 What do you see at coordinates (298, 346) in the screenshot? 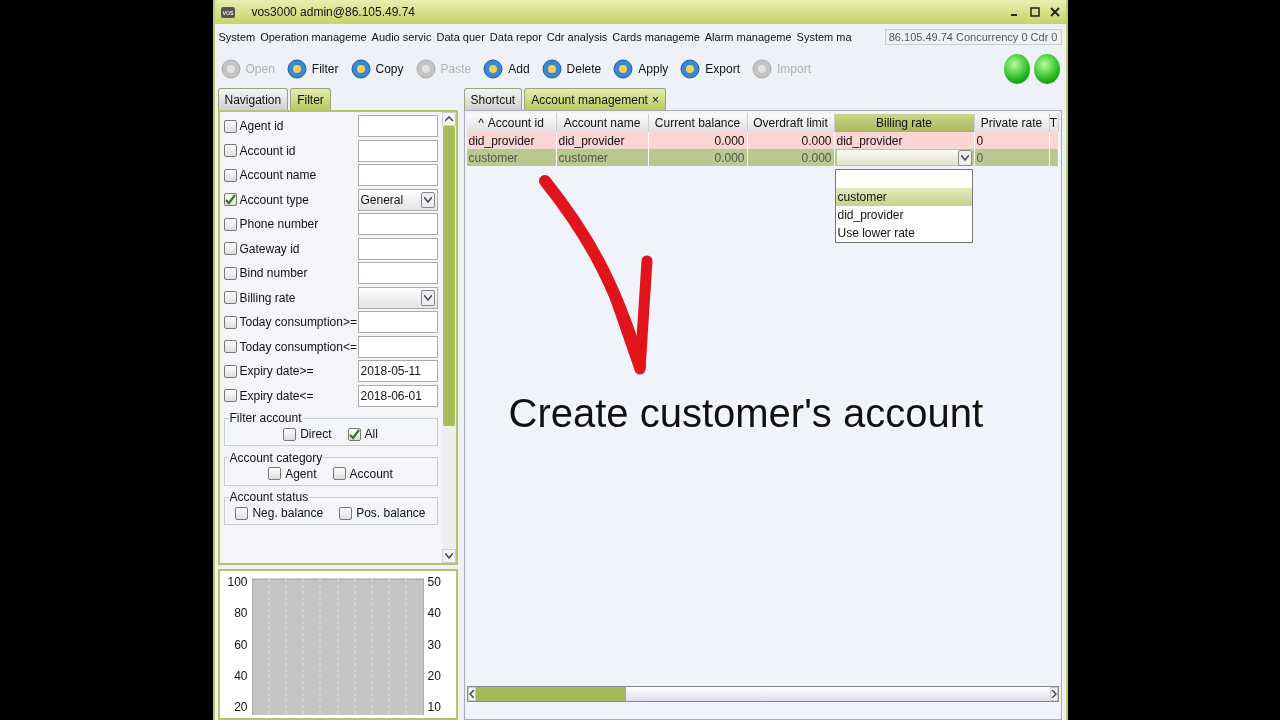
I see `filter-label: Today consumption<=` at bounding box center [298, 346].